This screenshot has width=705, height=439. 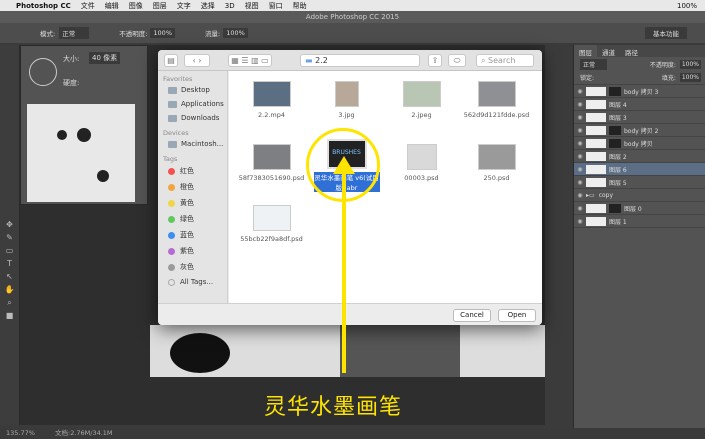 I want to click on tag-label: 橙色, so click(x=187, y=187).